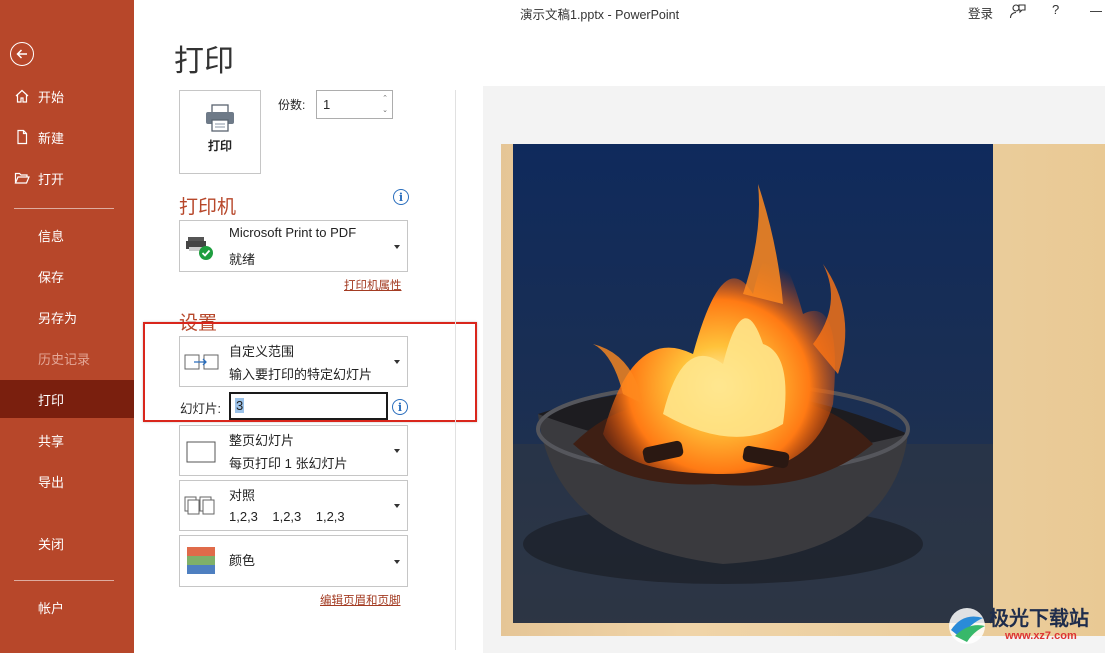  What do you see at coordinates (64, 359) in the screenshot?
I see `sidebar-item-label: 历史记录` at bounding box center [64, 359].